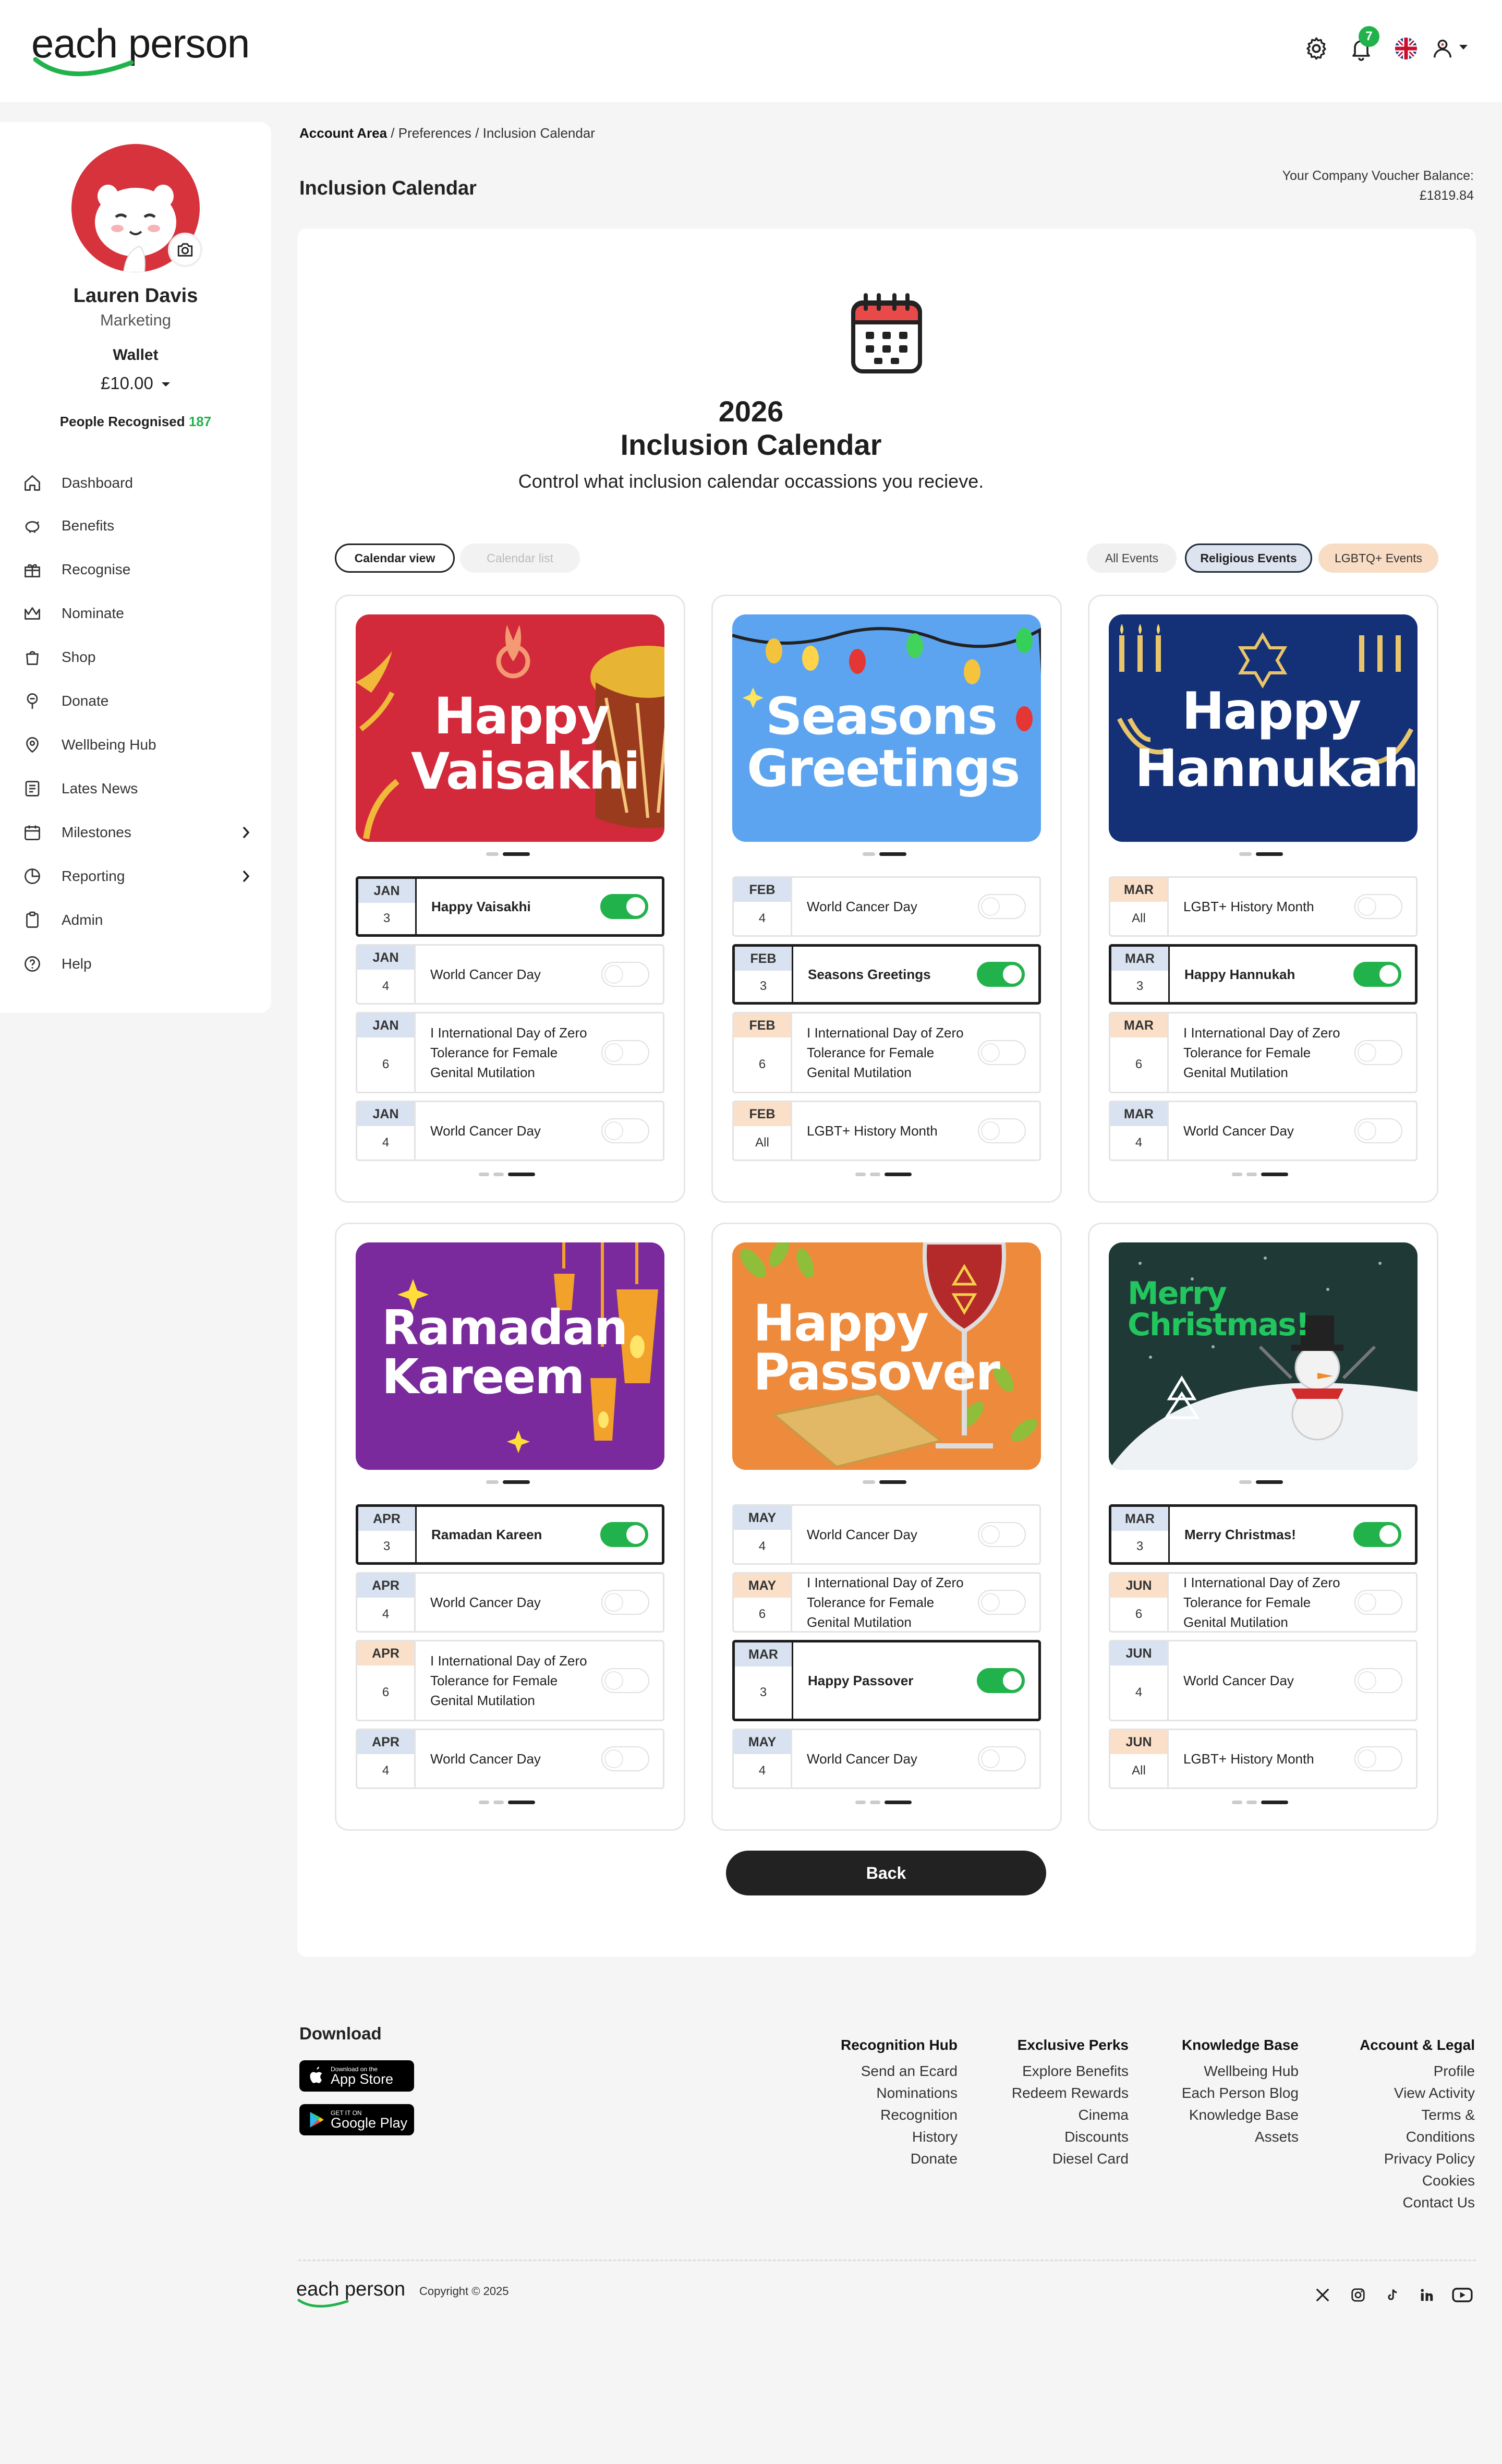 The image size is (1502, 2464). Describe the element at coordinates (1264, 1681) in the screenshot. I see `event-row: JUN 4 World Cancer Day` at that location.